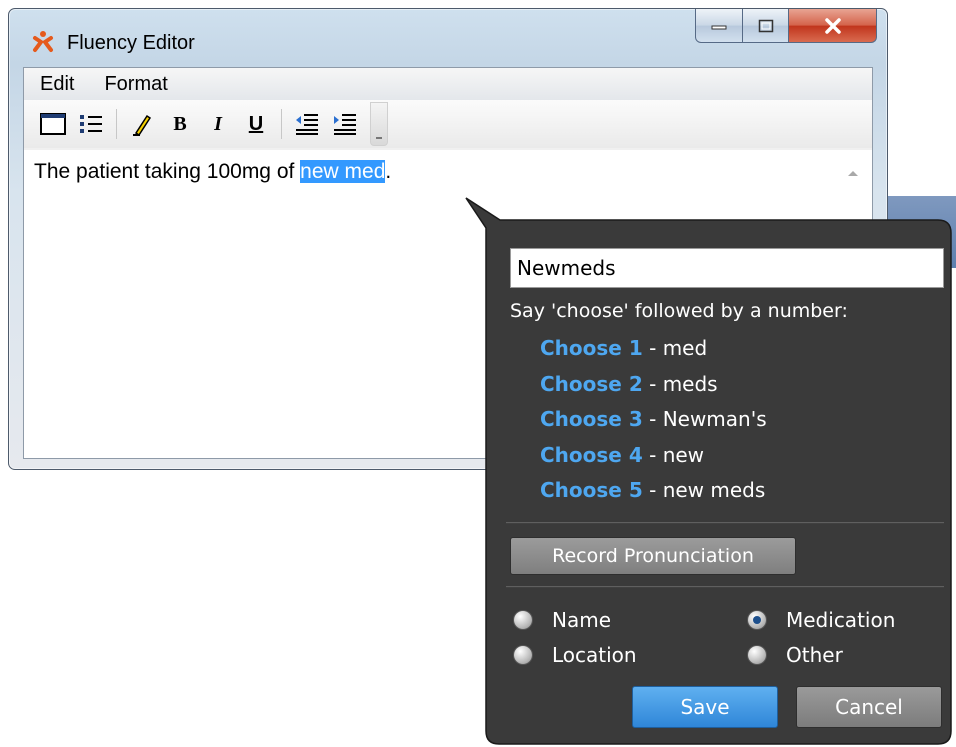  What do you see at coordinates (653, 556) in the screenshot?
I see `record-pronunciation-button: Record Pronunciation` at bounding box center [653, 556].